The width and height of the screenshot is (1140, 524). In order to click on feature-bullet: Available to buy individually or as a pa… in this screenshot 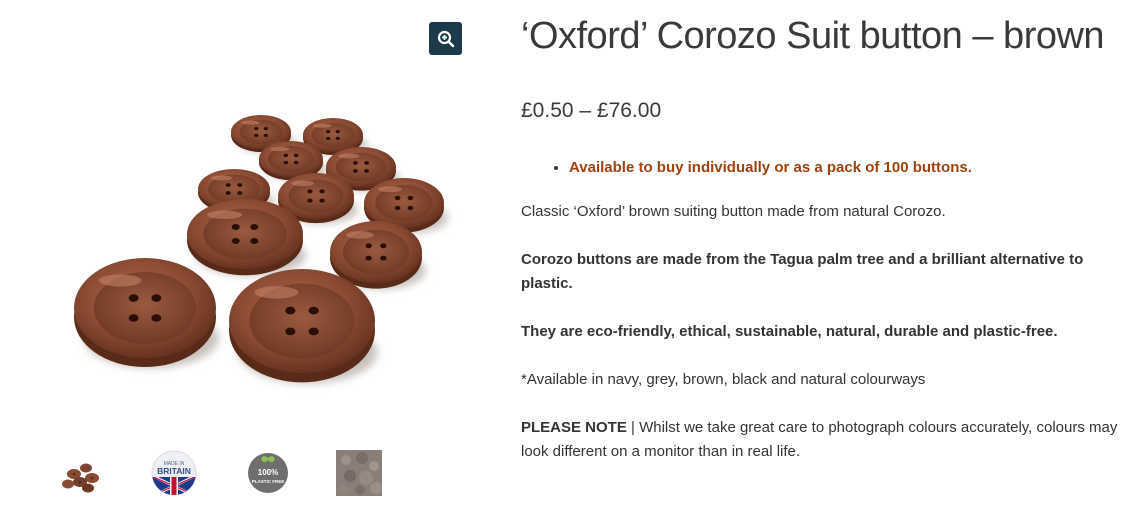, I will do `click(845, 168)`.